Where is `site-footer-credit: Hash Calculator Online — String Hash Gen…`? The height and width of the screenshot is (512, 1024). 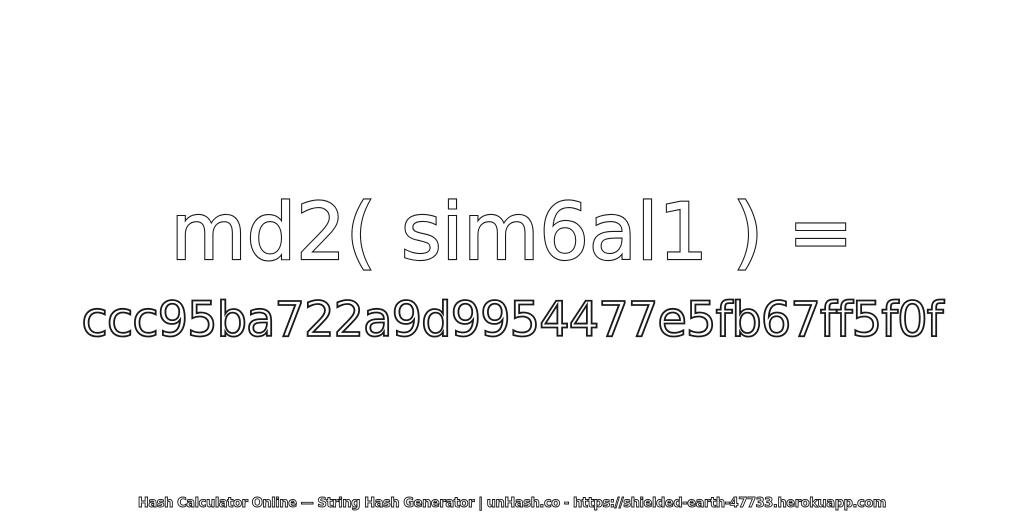
site-footer-credit: Hash Calculator Online — String Hash Gen… is located at coordinates (512, 504).